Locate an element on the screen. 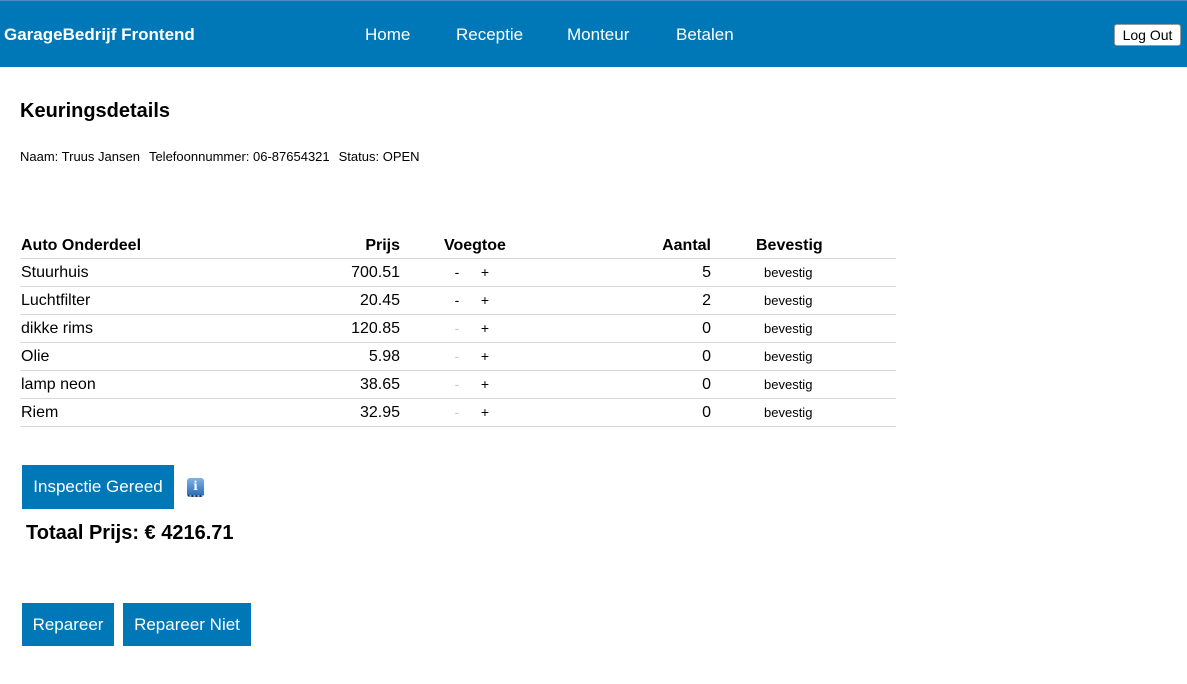 The image size is (1187, 684). total-price: Totaal Prijs: € 4216.71 is located at coordinates (130, 533).